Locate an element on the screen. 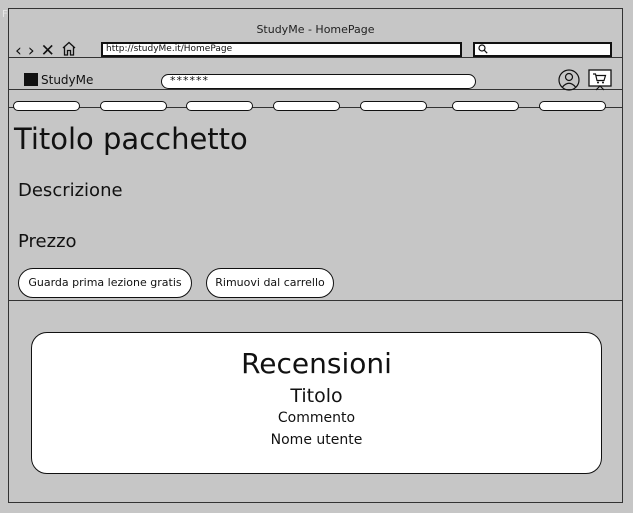 The image size is (633, 513). logo-text: StudyMe is located at coordinates (67, 80).